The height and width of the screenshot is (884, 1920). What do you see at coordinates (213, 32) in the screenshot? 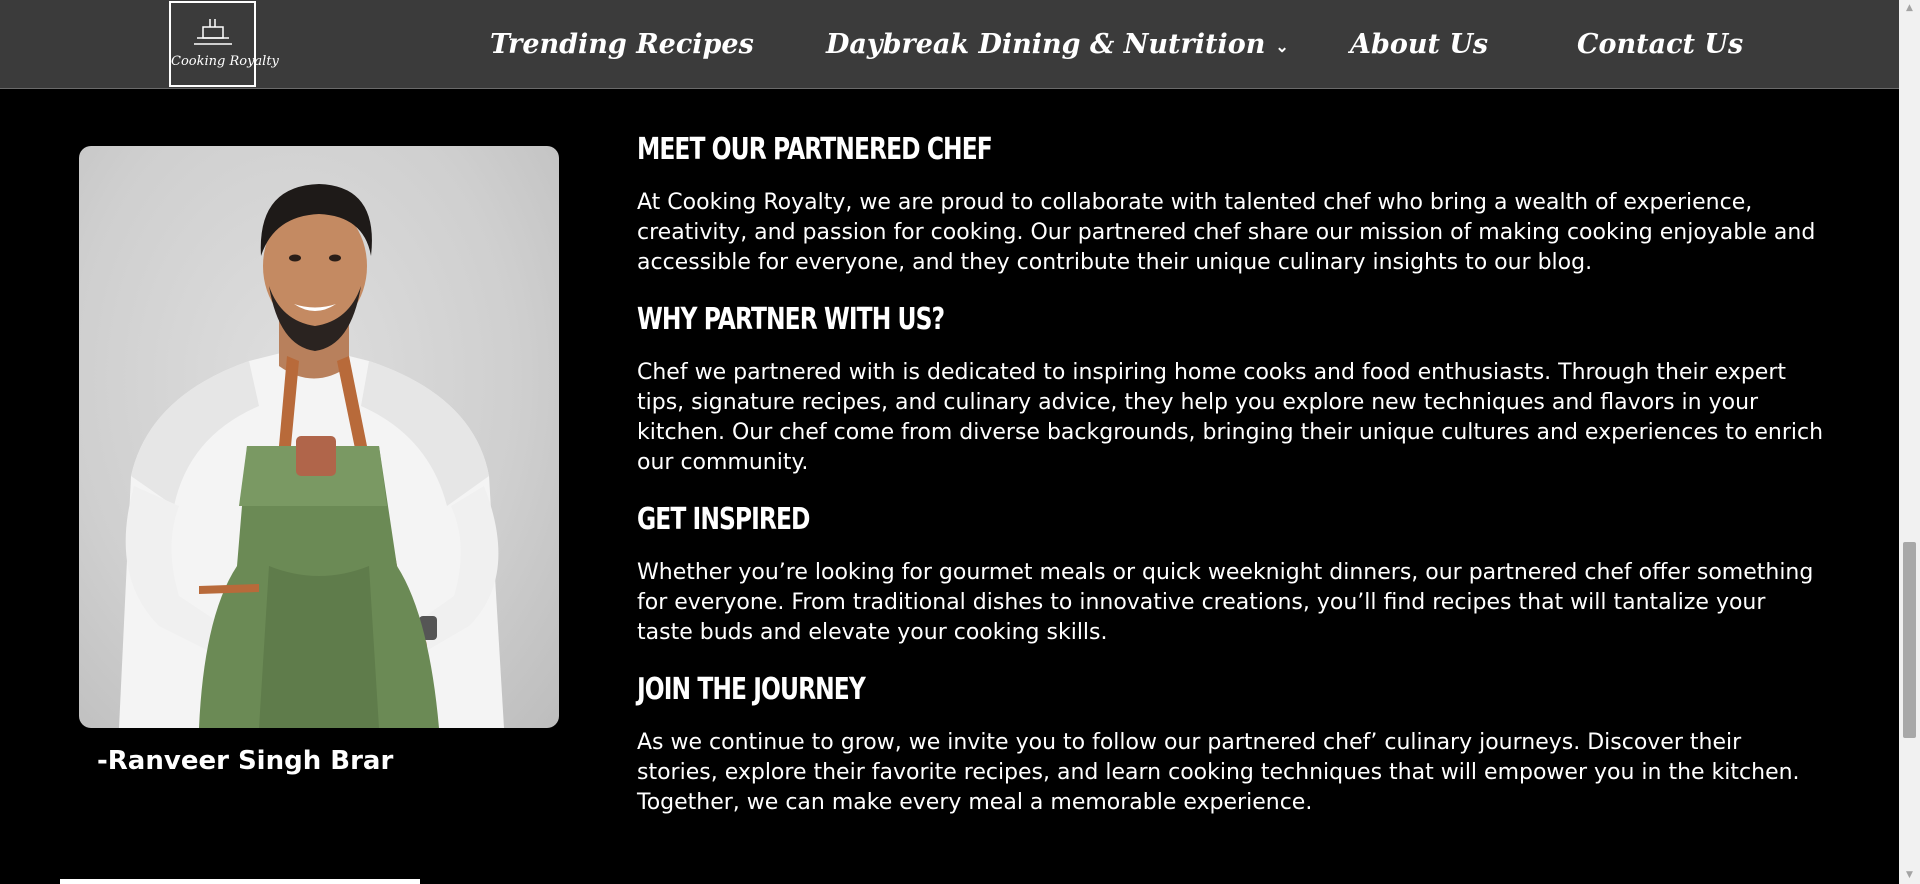
I see `cooking-pot-icon` at bounding box center [213, 32].